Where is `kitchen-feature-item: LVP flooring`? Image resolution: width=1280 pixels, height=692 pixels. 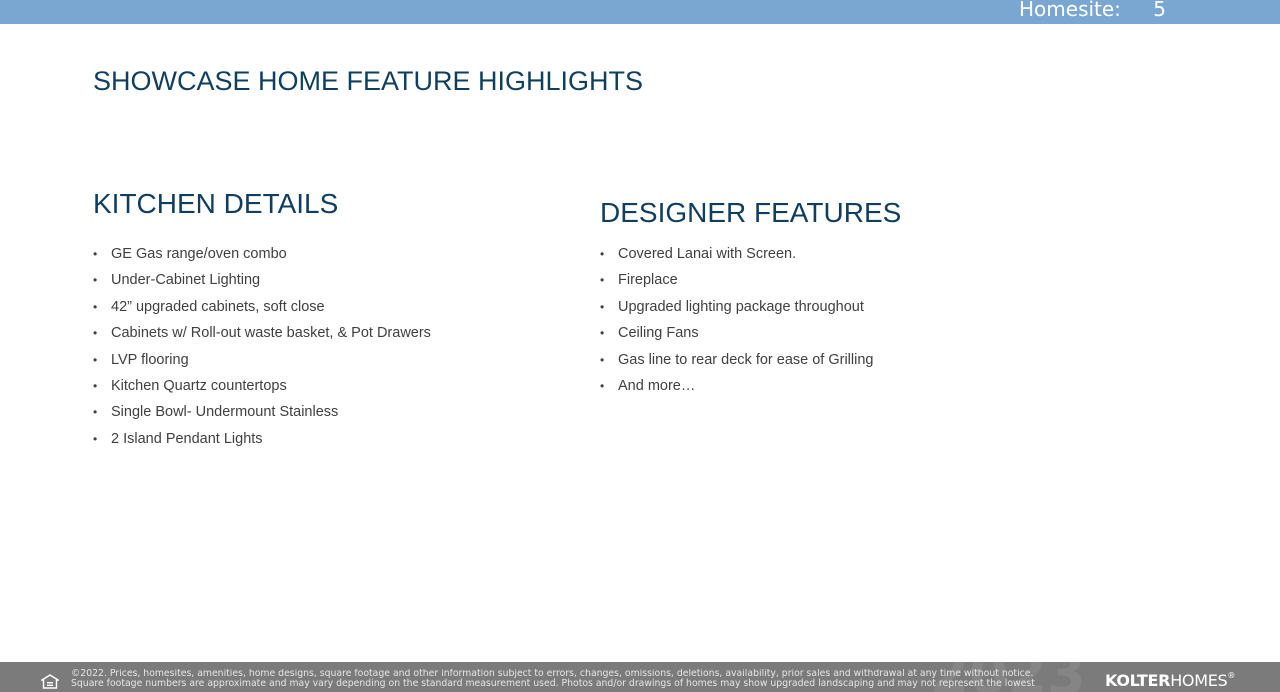
kitchen-feature-item: LVP flooring is located at coordinates (262, 363).